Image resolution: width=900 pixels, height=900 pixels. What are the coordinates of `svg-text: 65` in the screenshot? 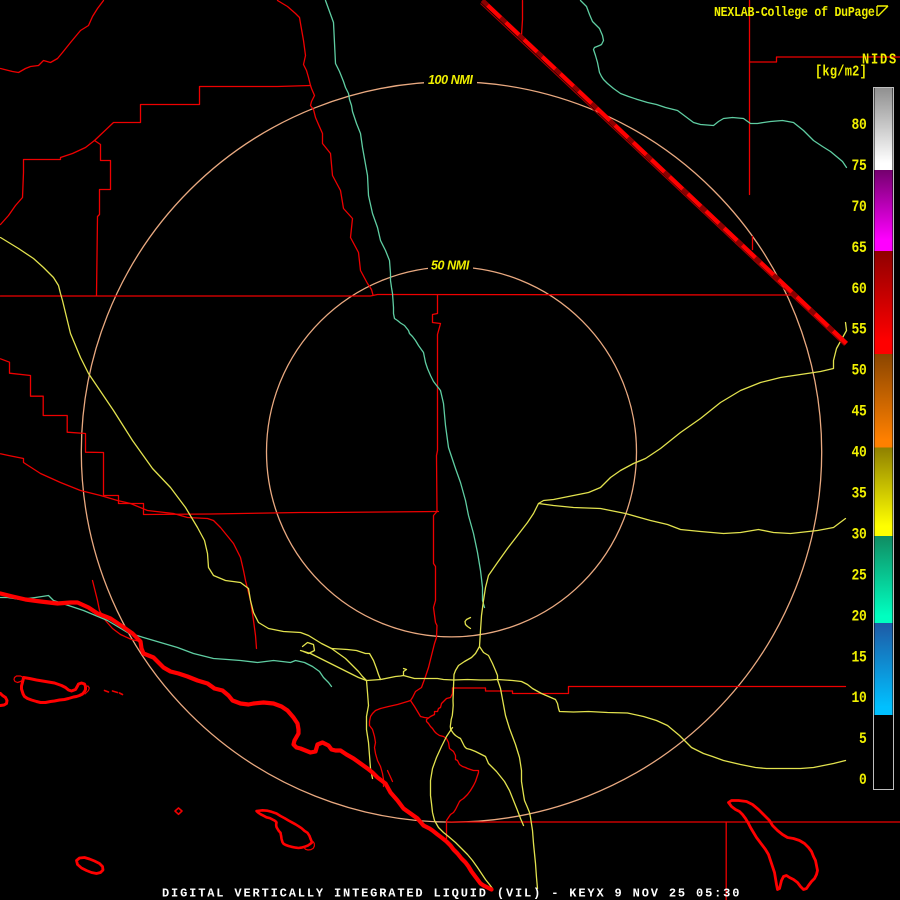 It's located at (859, 248).